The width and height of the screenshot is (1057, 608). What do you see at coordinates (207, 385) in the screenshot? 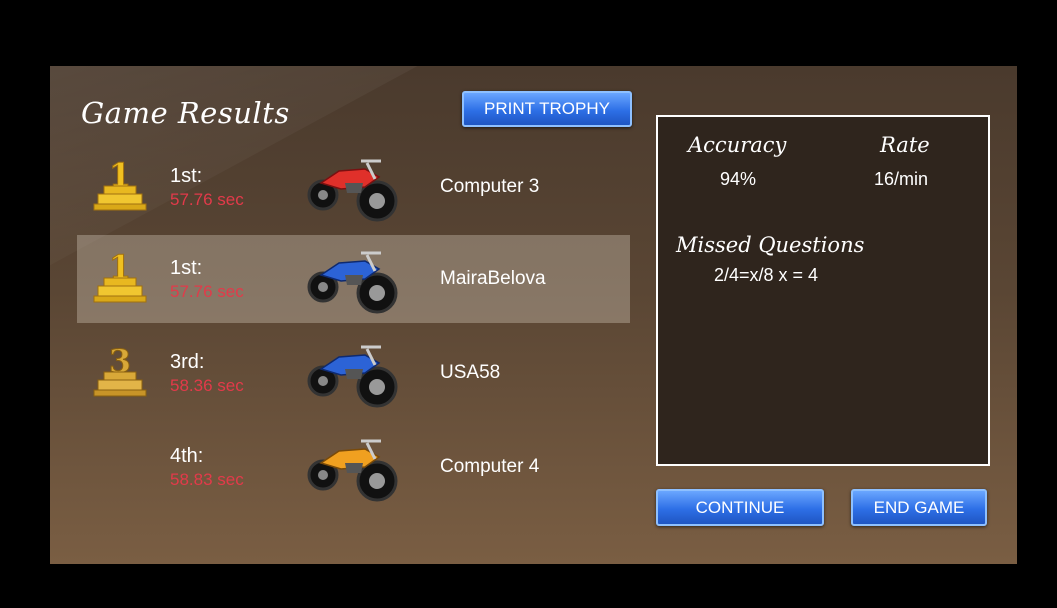
I see `result-time: 58.36 sec` at bounding box center [207, 385].